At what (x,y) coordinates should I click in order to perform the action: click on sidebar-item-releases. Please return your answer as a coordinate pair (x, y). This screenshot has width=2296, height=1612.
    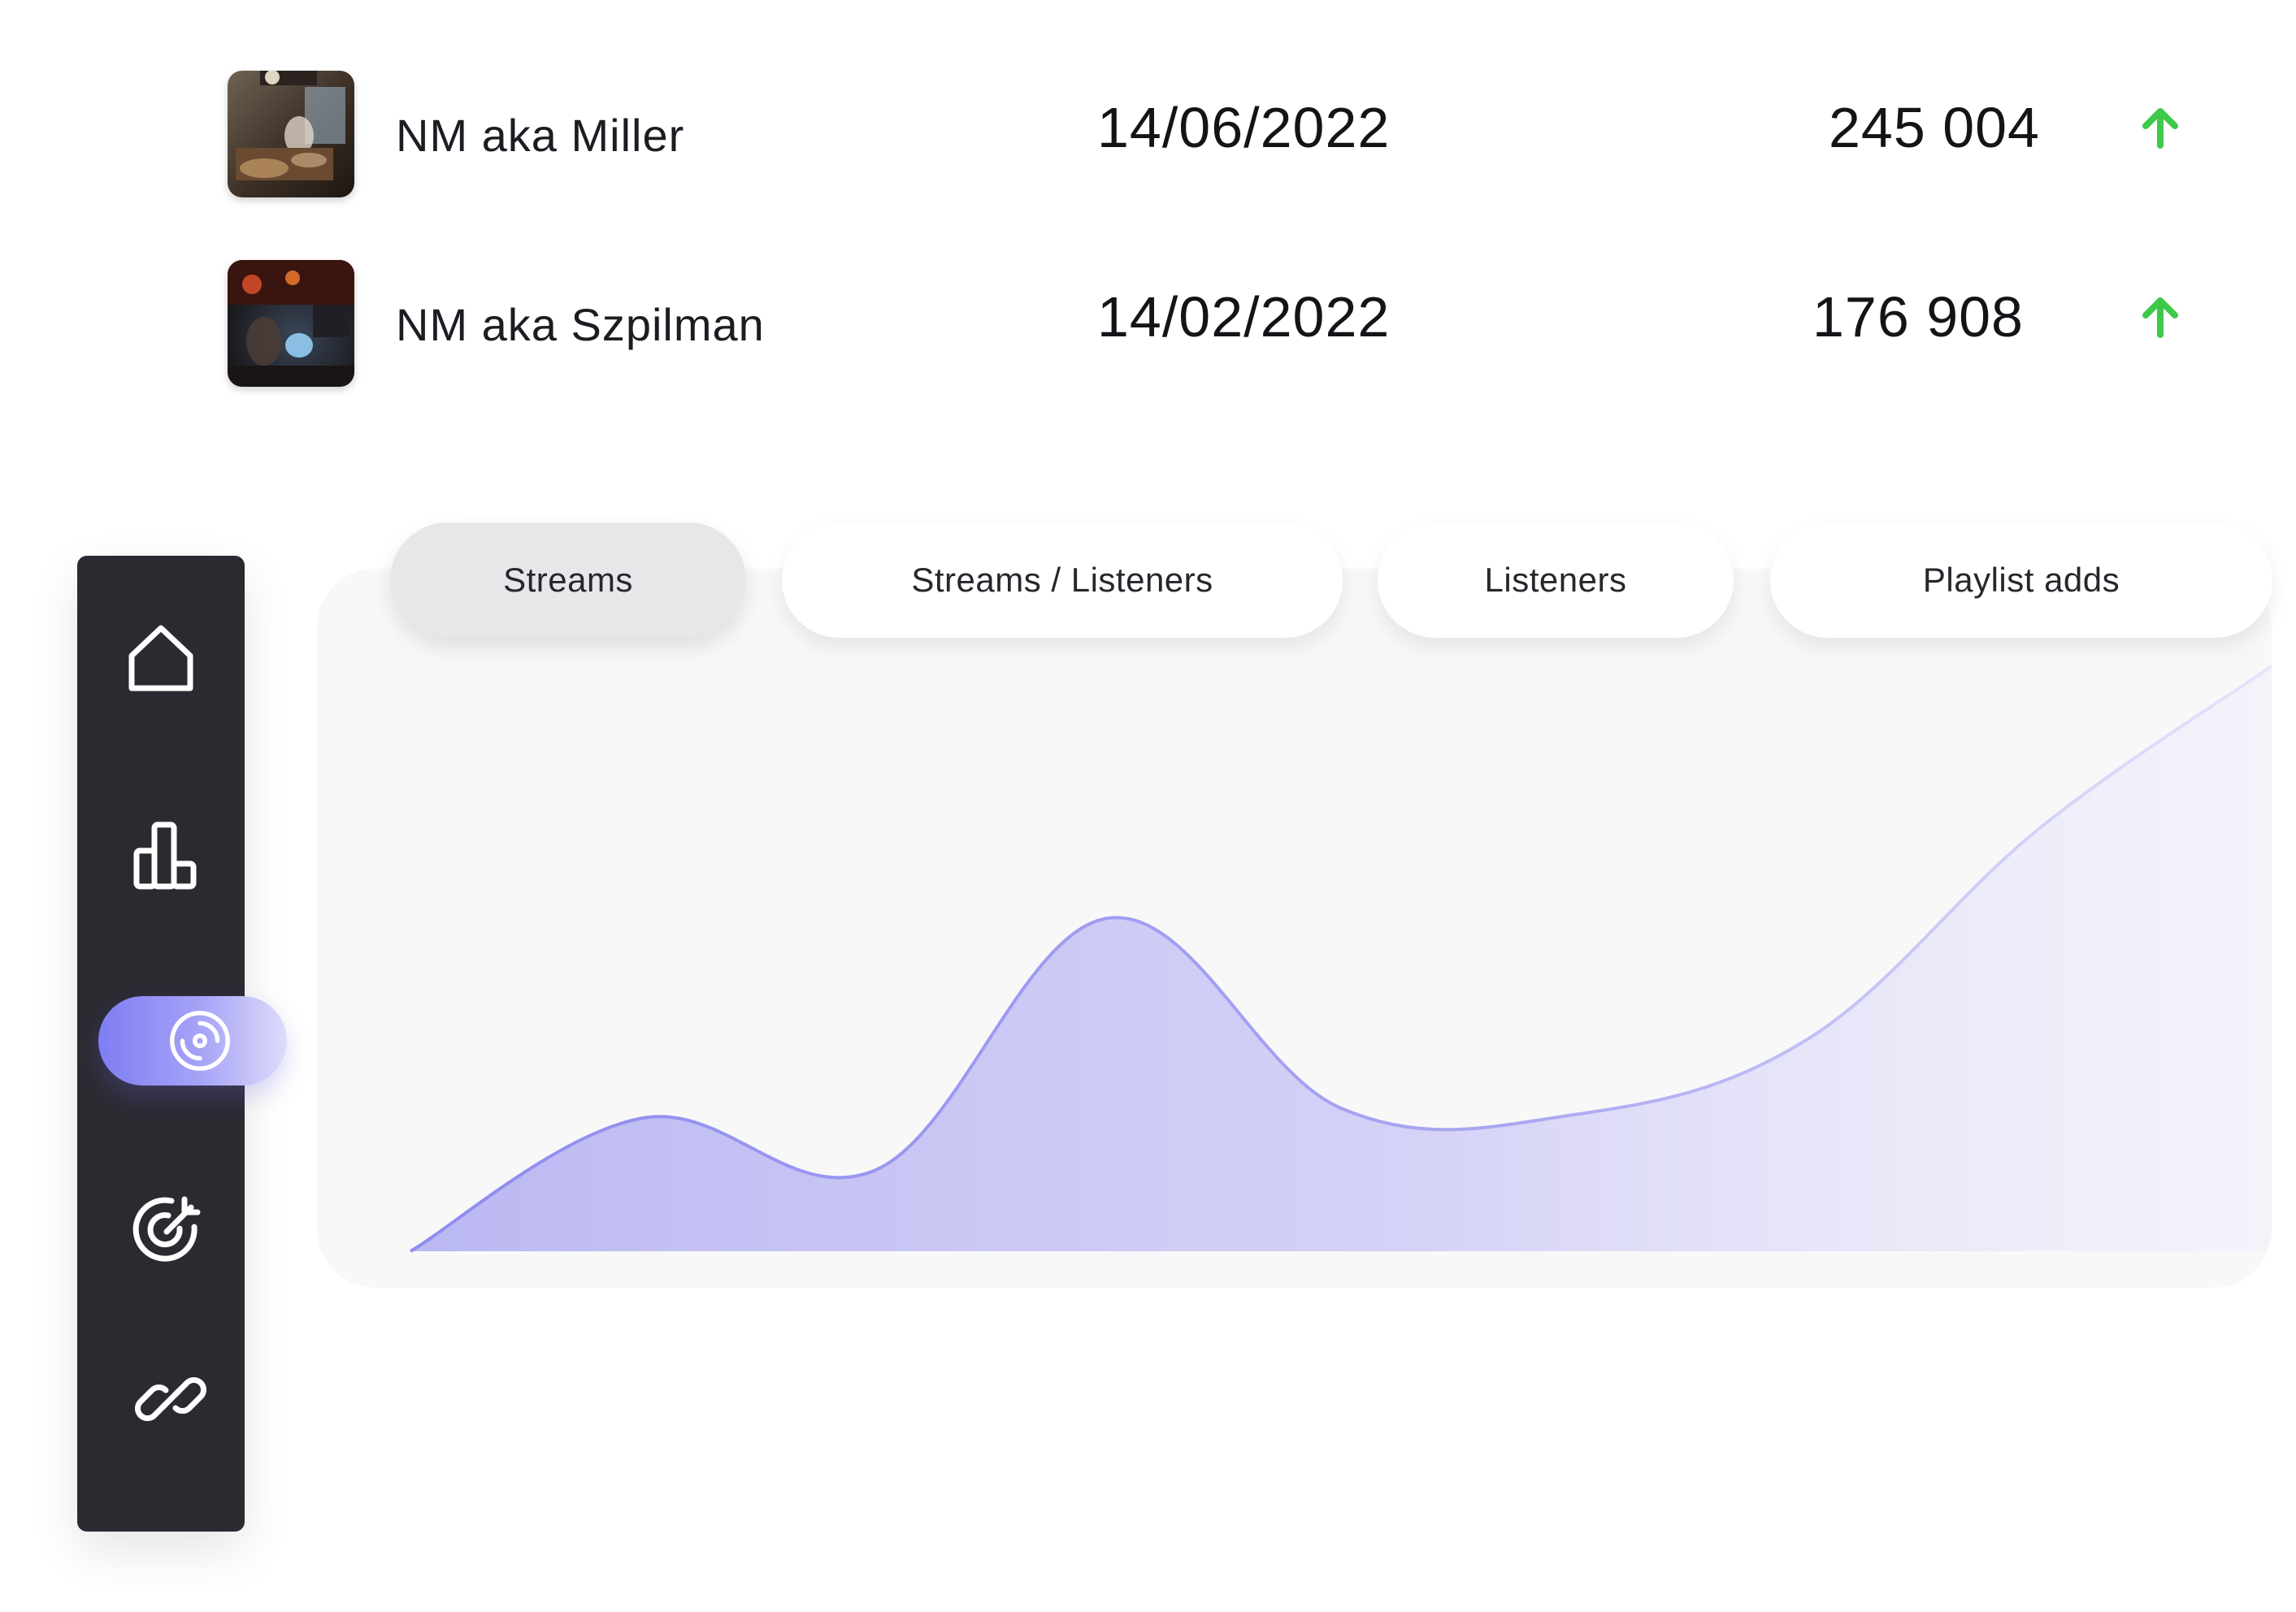
    Looking at the image, I should click on (192, 1041).